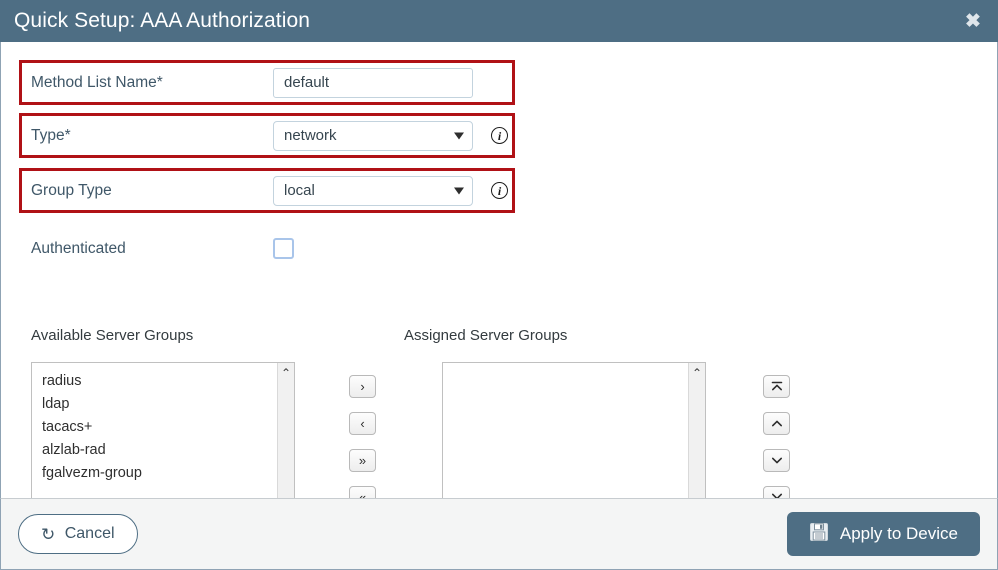 The image size is (998, 570). I want to click on available-server-groups-label: Available Server Groups, so click(112, 335).